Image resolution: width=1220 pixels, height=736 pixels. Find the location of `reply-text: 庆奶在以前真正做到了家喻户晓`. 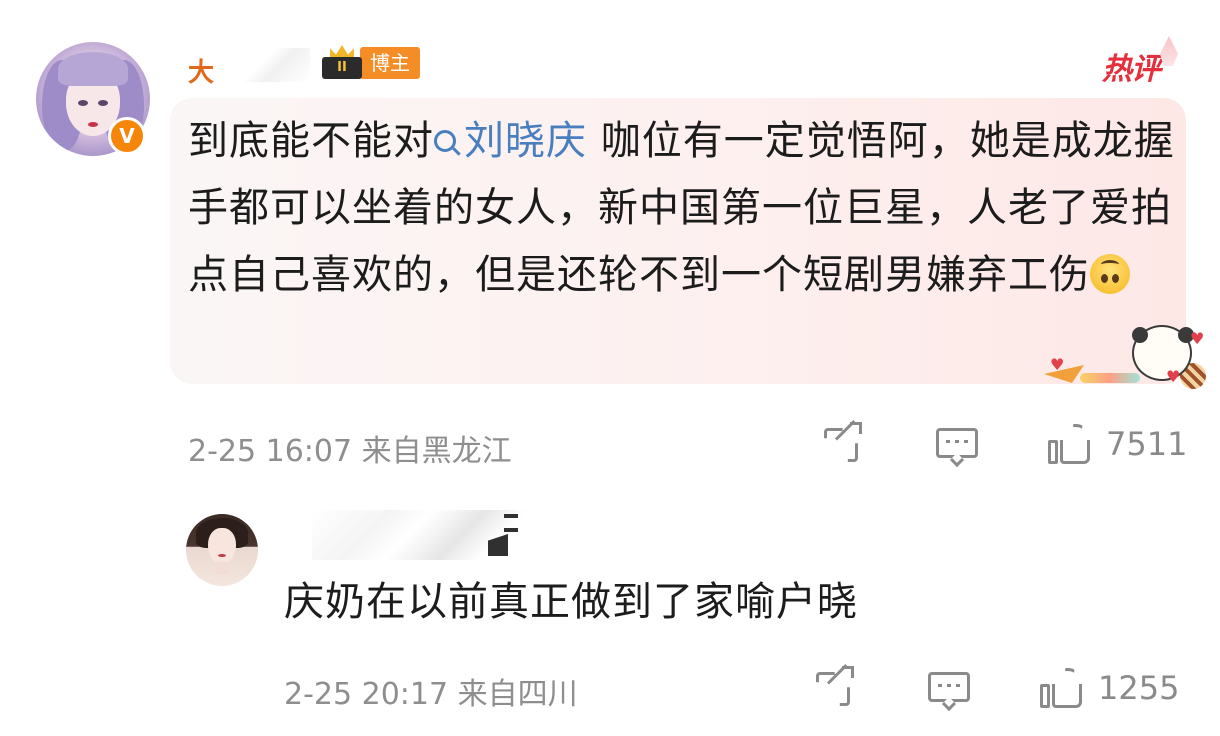

reply-text: 庆奶在以前真正做到了家喻户晓 is located at coordinates (571, 602).